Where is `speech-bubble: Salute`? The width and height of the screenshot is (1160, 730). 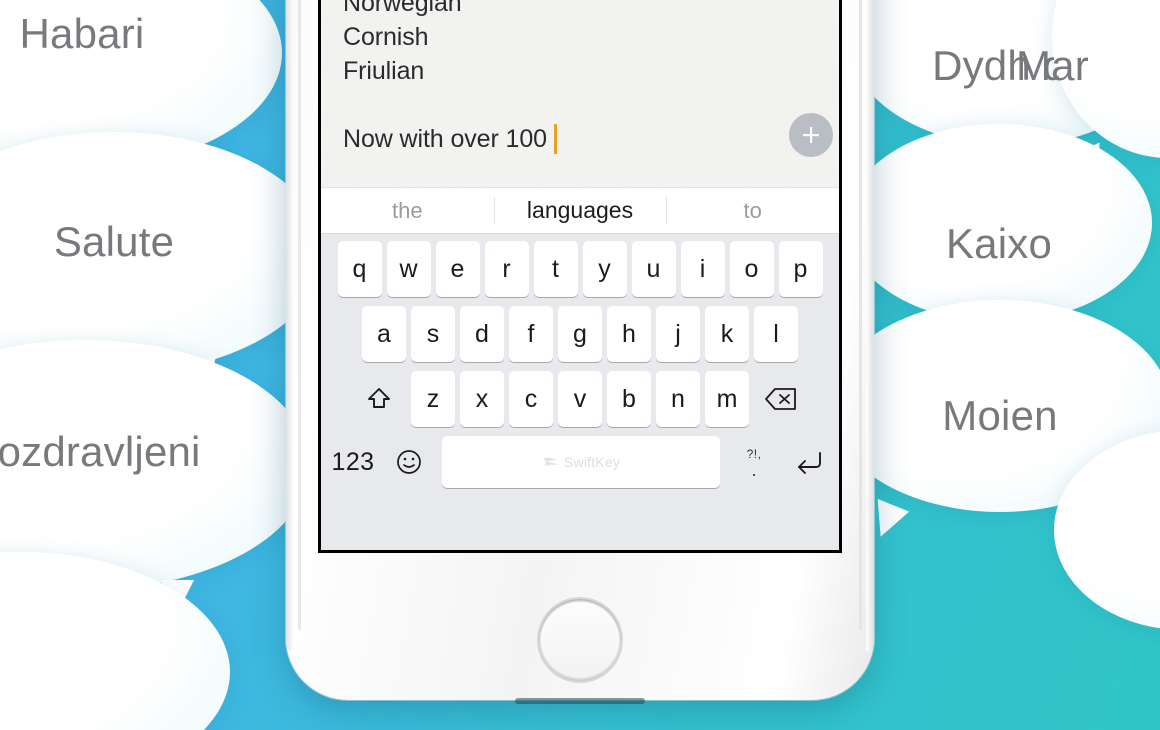
speech-bubble: Salute is located at coordinates (162, 276).